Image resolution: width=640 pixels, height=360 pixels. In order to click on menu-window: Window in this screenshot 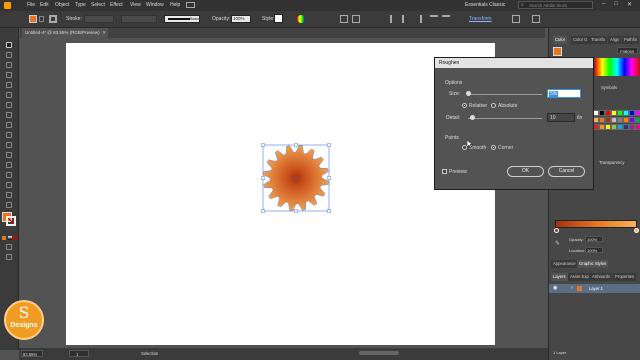, I will do `click(155, 5)`.